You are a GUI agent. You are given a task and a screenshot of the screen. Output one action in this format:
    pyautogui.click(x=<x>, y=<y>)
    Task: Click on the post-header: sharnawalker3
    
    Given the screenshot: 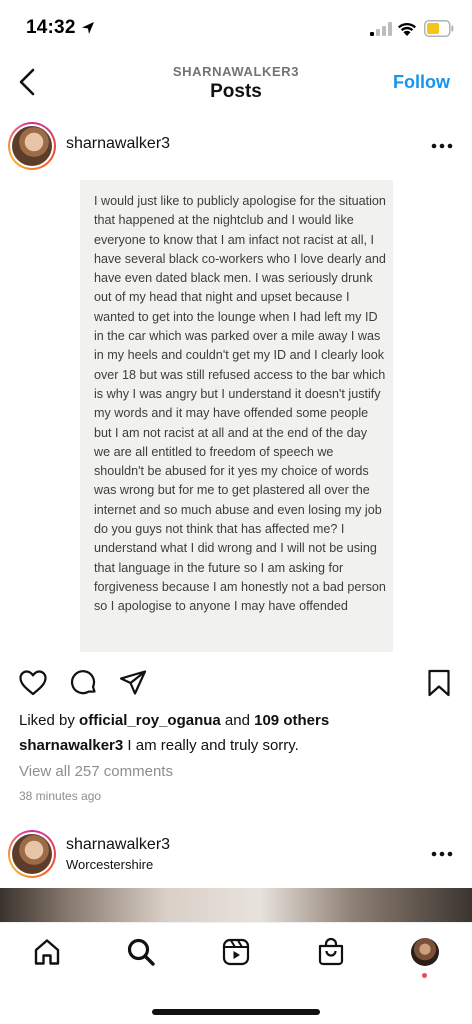 What is the action you would take?
    pyautogui.click(x=236, y=146)
    